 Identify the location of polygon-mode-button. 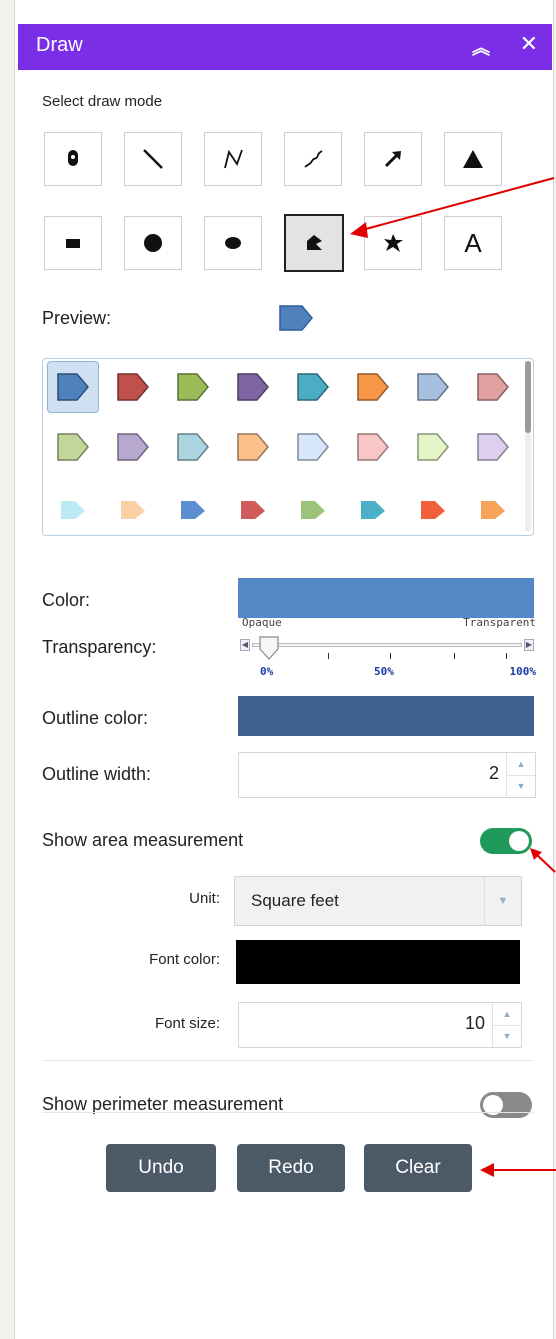
(314, 243).